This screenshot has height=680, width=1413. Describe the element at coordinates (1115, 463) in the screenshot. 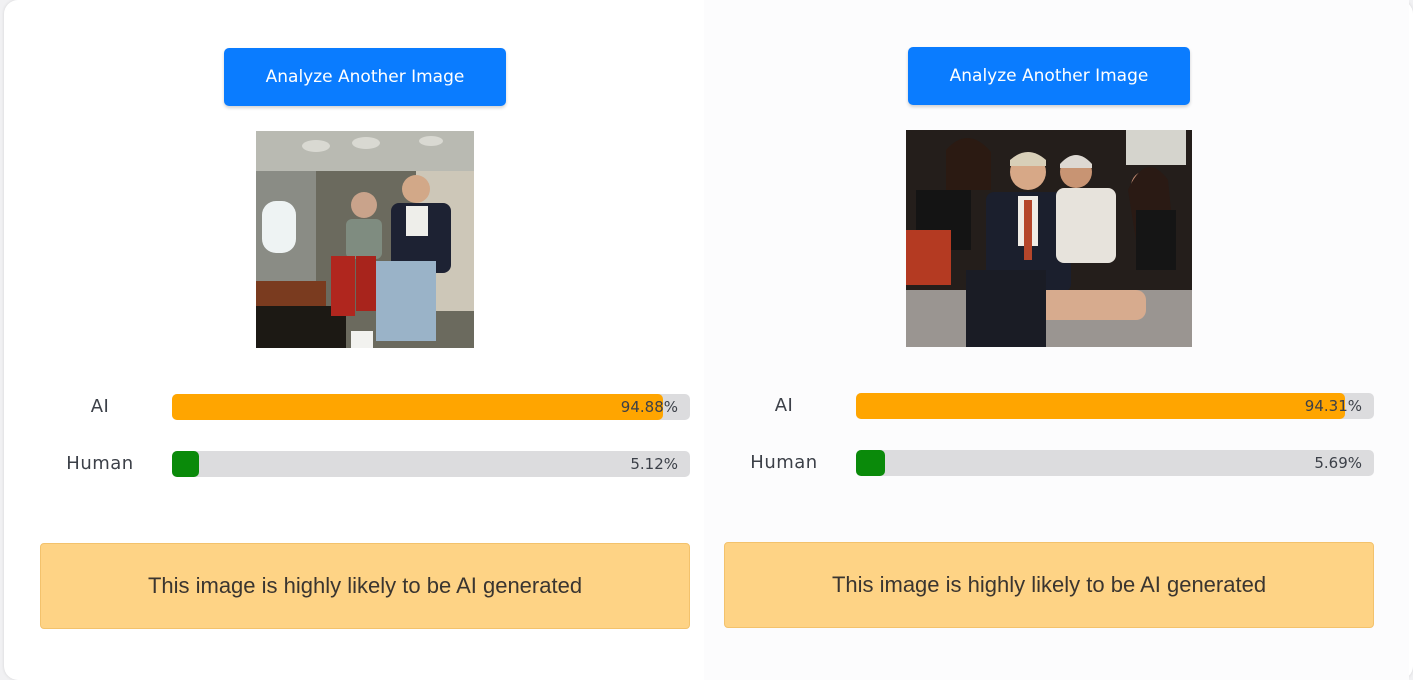

I see `human-score-bar: 5.69%` at that location.